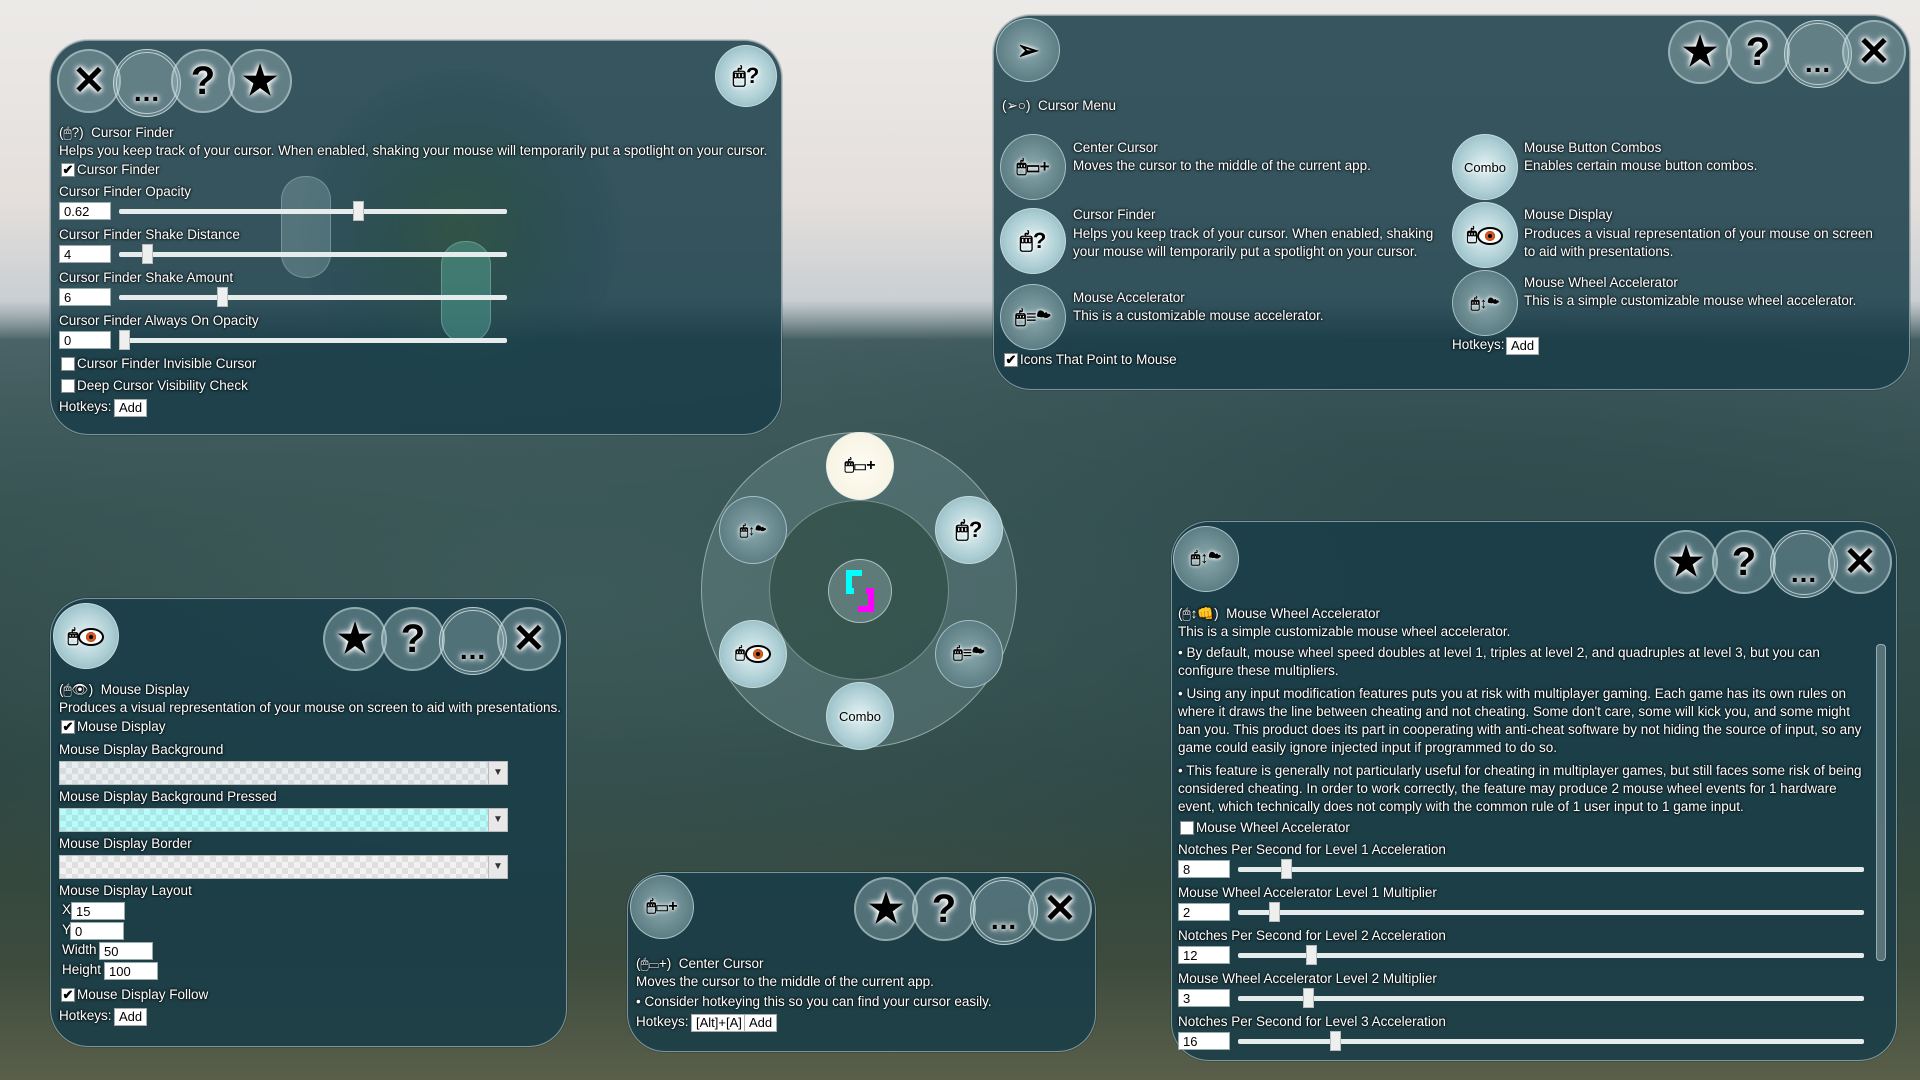  I want to click on slider-value-input: 2, so click(1204, 912).